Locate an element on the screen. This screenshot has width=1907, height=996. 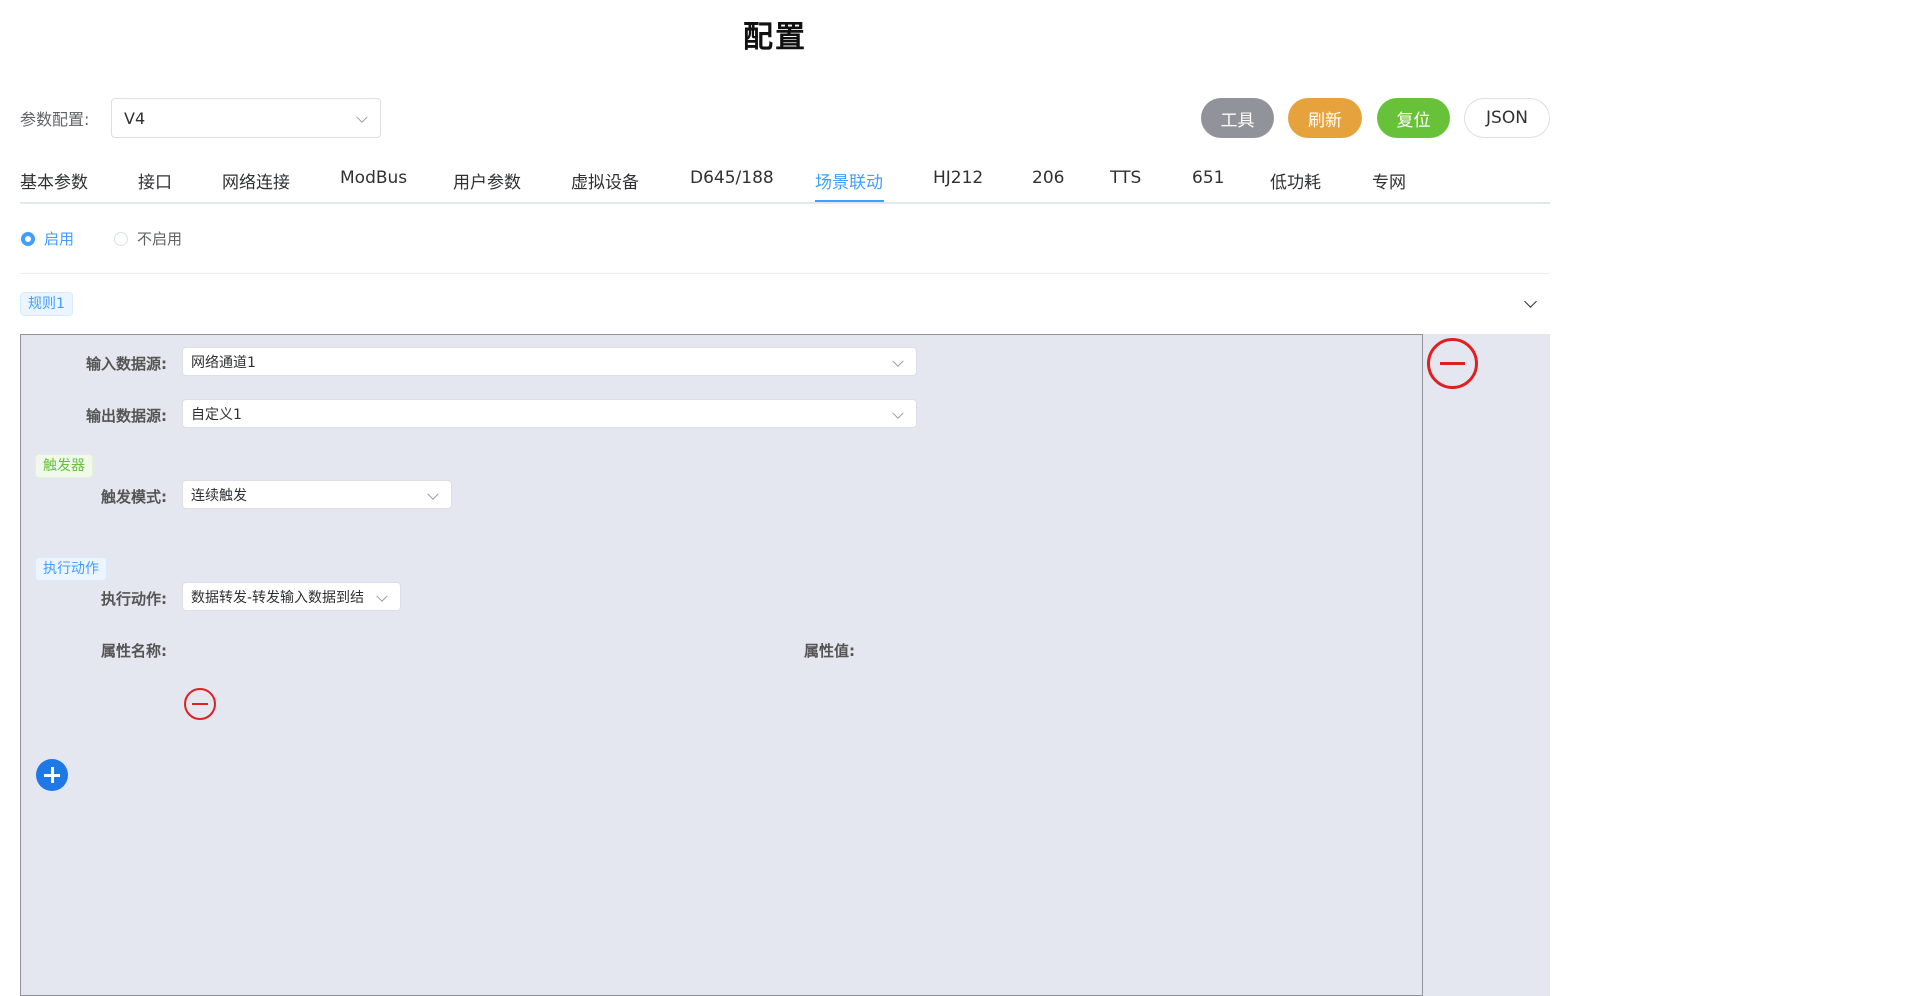
radio-disable-label: 不启用 is located at coordinates (160, 239).